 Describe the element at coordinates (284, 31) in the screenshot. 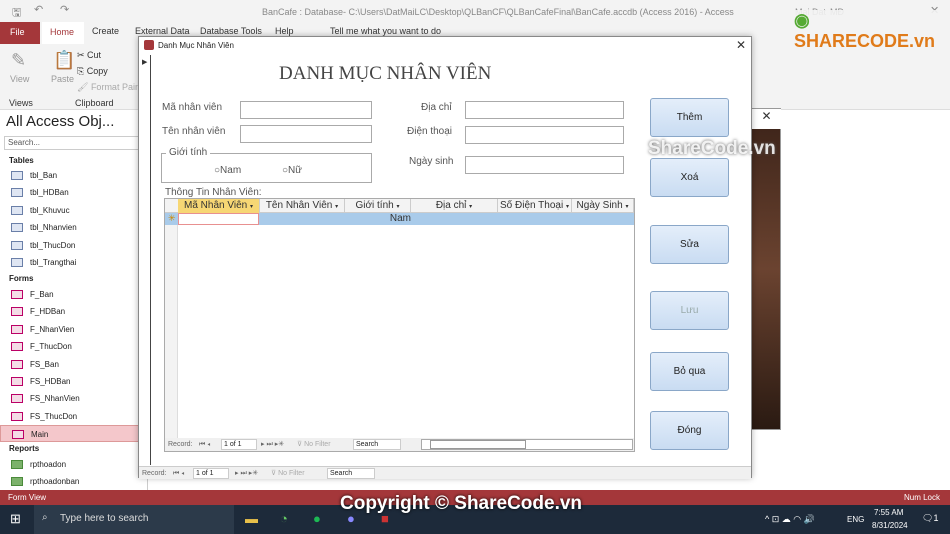

I see `tab-help: Help` at that location.